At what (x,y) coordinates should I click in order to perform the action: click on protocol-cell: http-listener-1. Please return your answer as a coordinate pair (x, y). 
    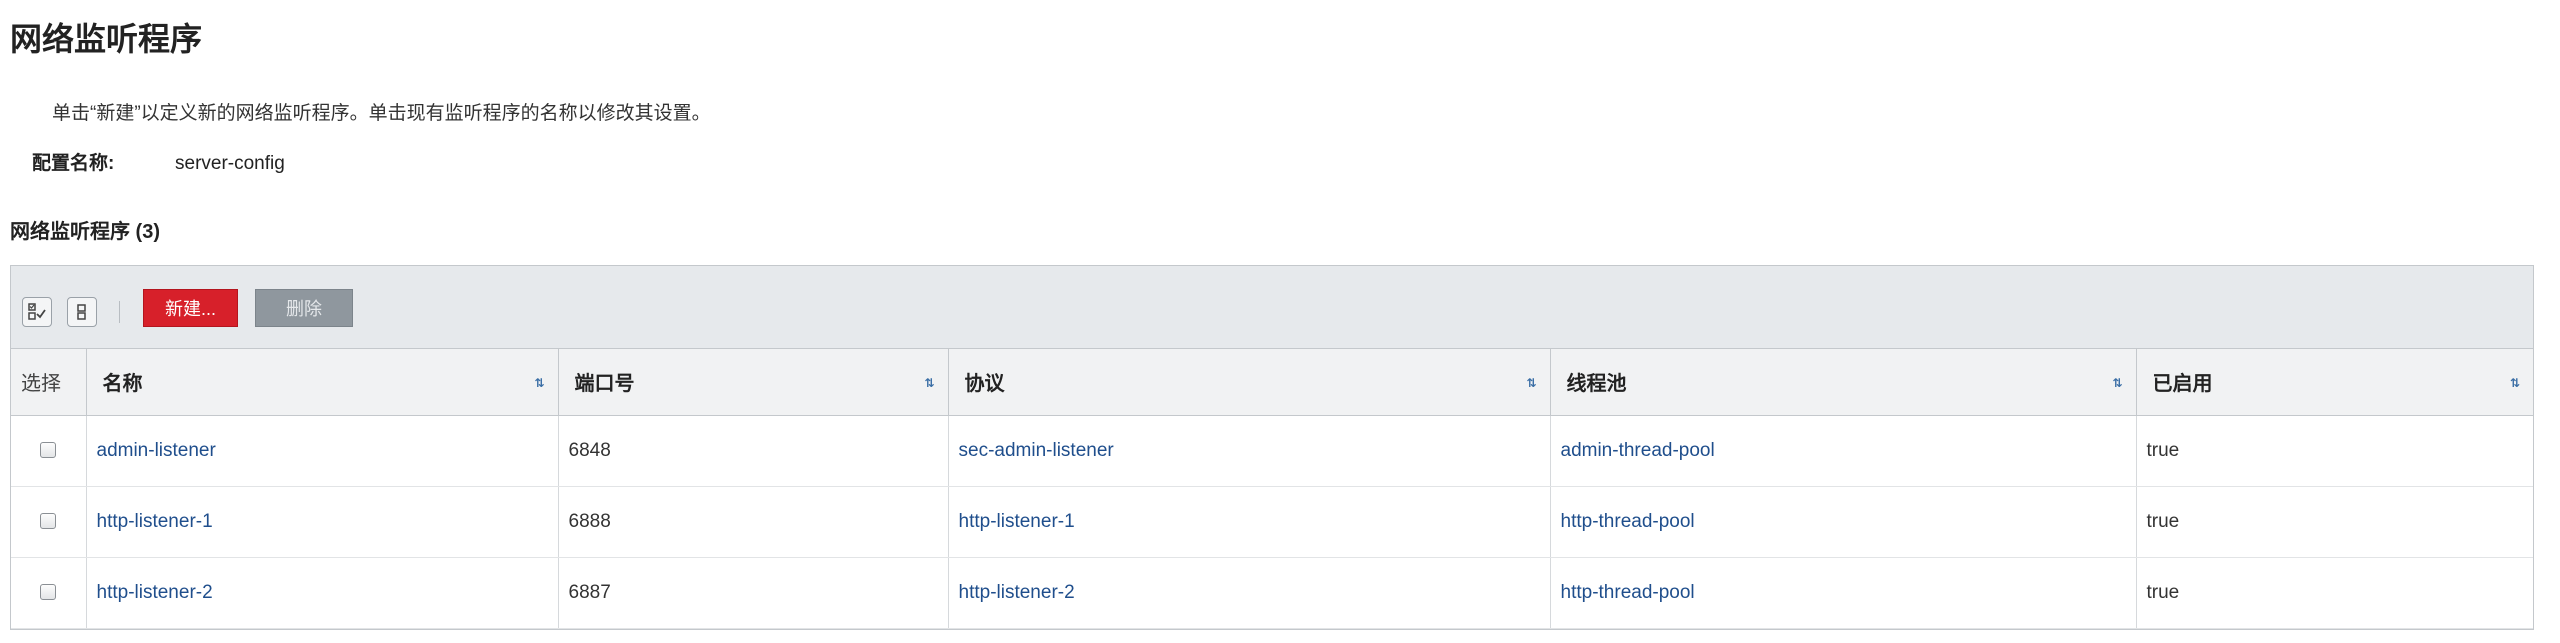
    Looking at the image, I should click on (1249, 522).